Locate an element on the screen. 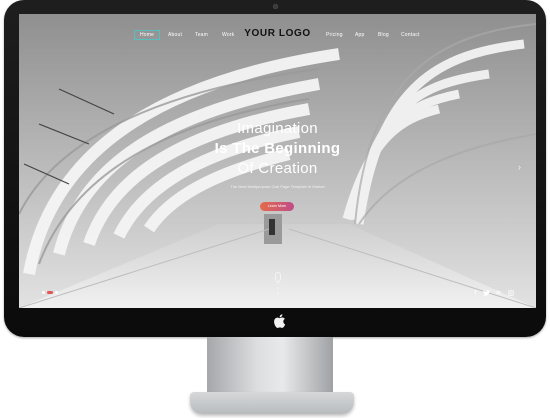 The width and height of the screenshot is (550, 418). learn-more-button: Learn More is located at coordinates (277, 206).